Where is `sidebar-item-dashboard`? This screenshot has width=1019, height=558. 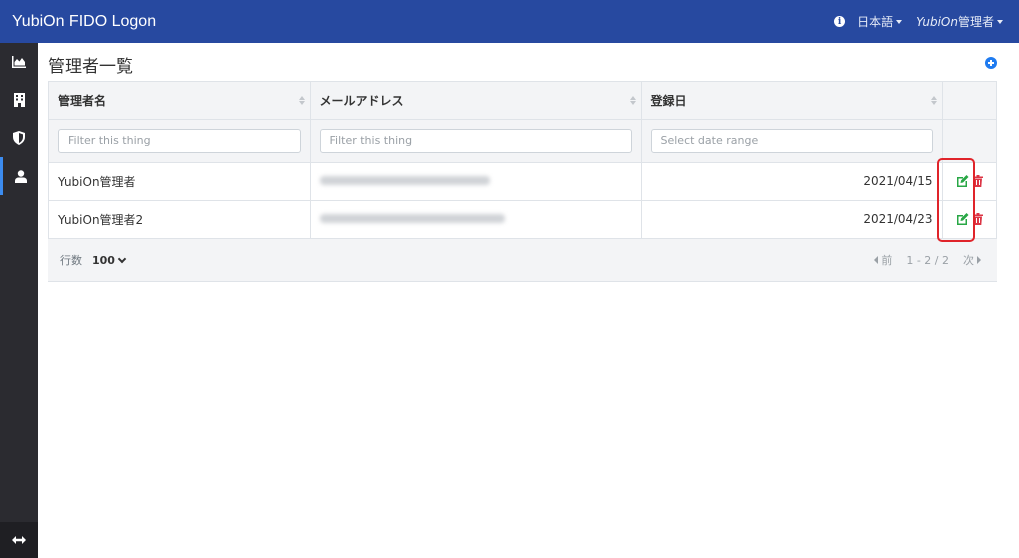 sidebar-item-dashboard is located at coordinates (19, 62).